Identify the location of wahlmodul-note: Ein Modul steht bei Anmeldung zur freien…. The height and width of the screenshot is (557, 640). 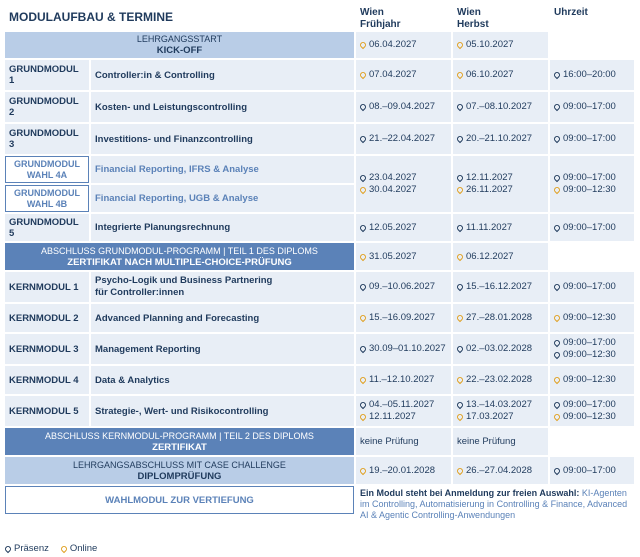
(495, 504).